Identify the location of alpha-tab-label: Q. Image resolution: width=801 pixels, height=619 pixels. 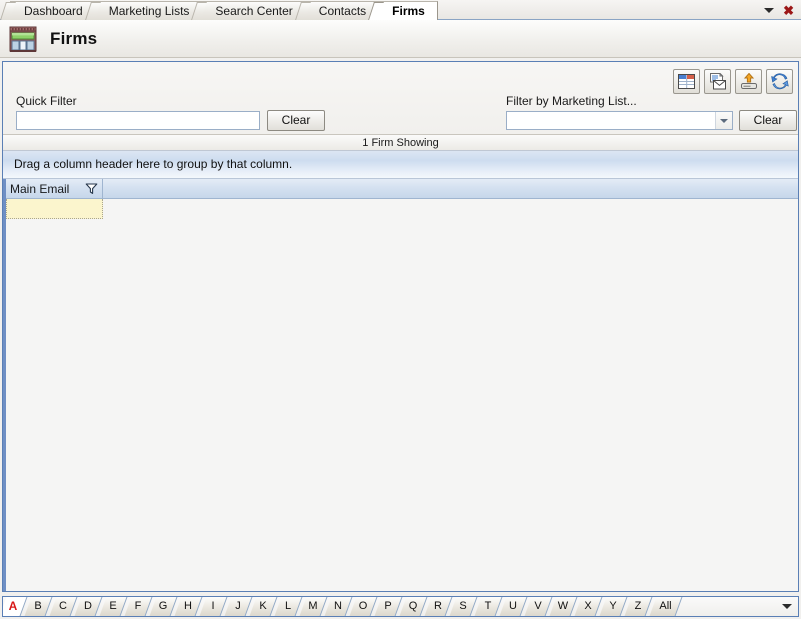
(413, 606).